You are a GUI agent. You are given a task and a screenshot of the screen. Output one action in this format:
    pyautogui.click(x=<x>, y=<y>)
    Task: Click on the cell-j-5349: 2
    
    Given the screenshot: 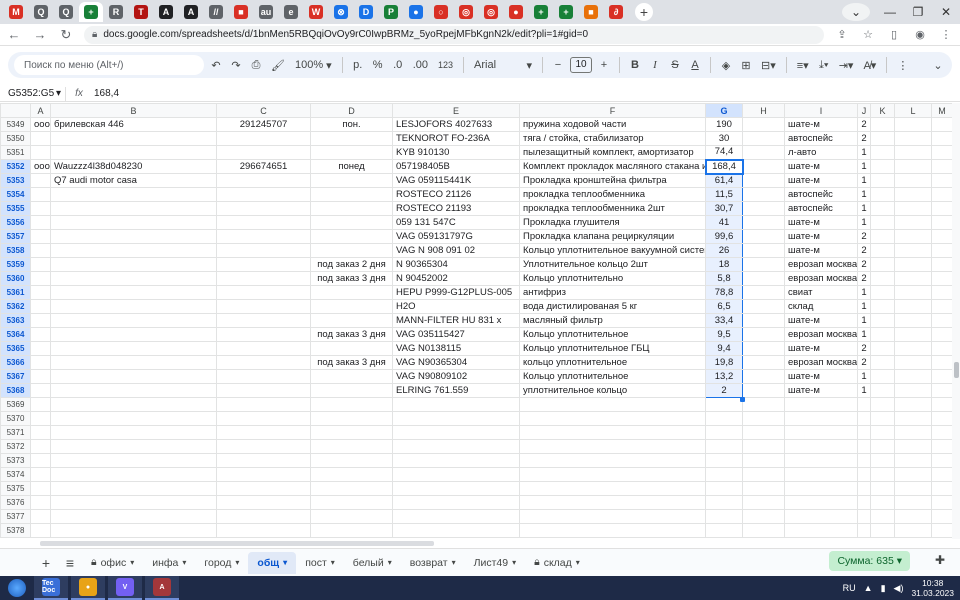 What is the action you would take?
    pyautogui.click(x=864, y=124)
    